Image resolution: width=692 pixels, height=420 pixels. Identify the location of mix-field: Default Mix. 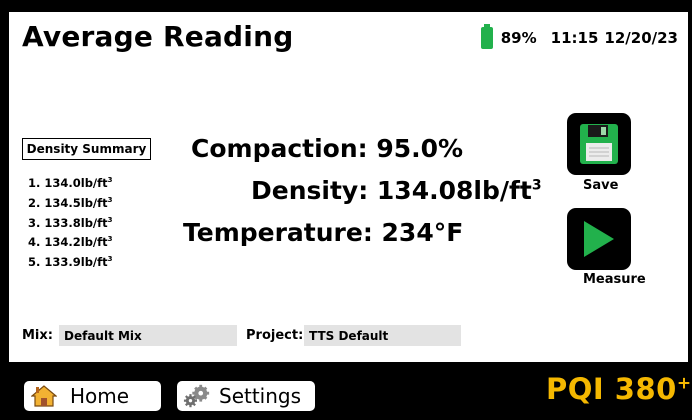
(148, 335).